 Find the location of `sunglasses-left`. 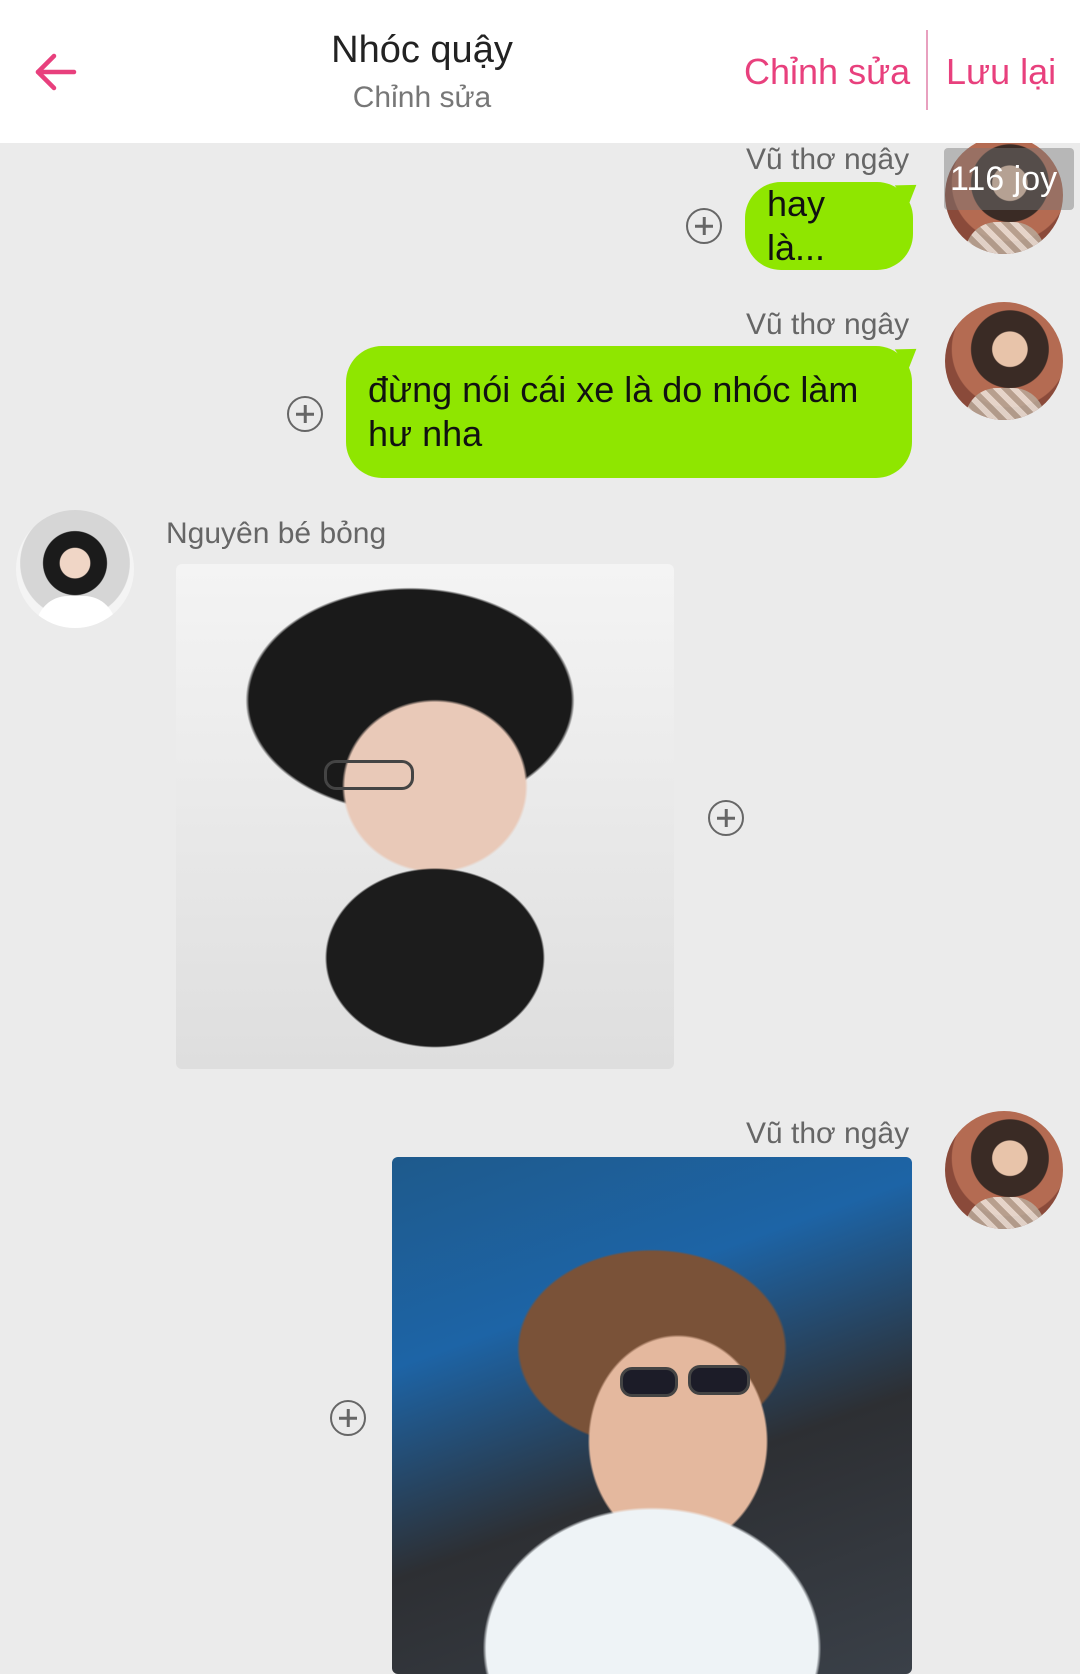

sunglasses-left is located at coordinates (649, 1382).